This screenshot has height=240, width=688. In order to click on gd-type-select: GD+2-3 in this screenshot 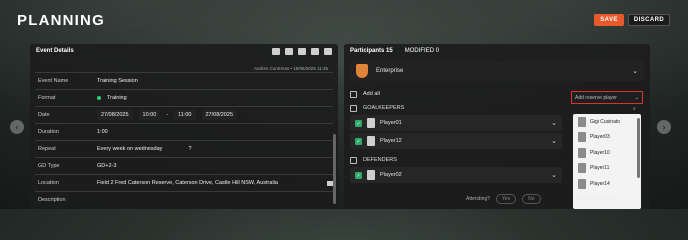, I will do `click(106, 166)`.